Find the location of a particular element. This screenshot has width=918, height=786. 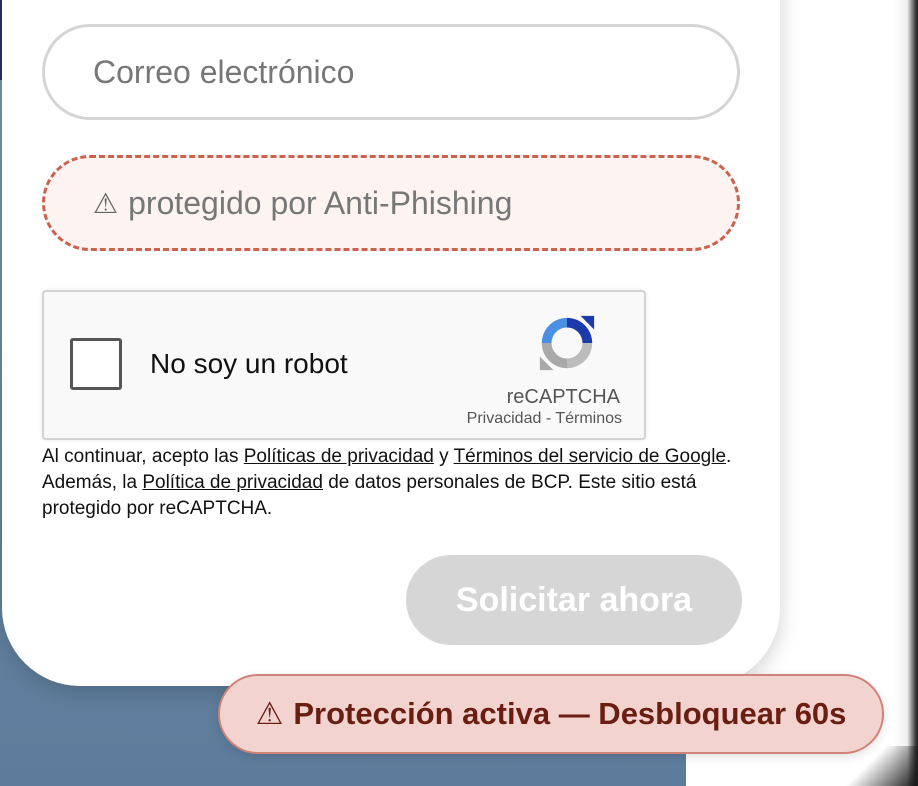

recaptcha-label: No soy un robot is located at coordinates (249, 363).